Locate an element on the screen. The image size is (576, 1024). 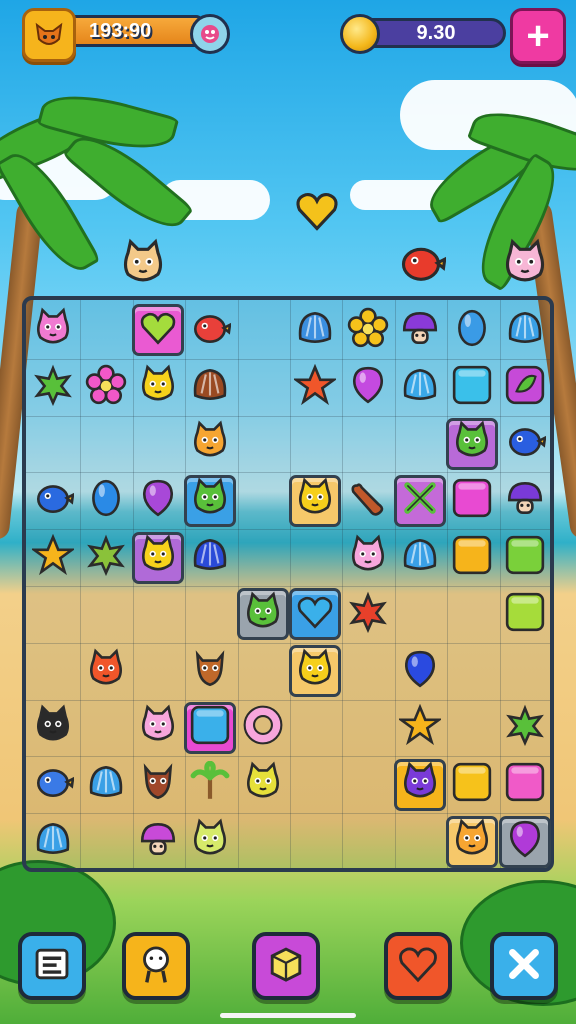
starfish-icon is located at coordinates (53, 557).